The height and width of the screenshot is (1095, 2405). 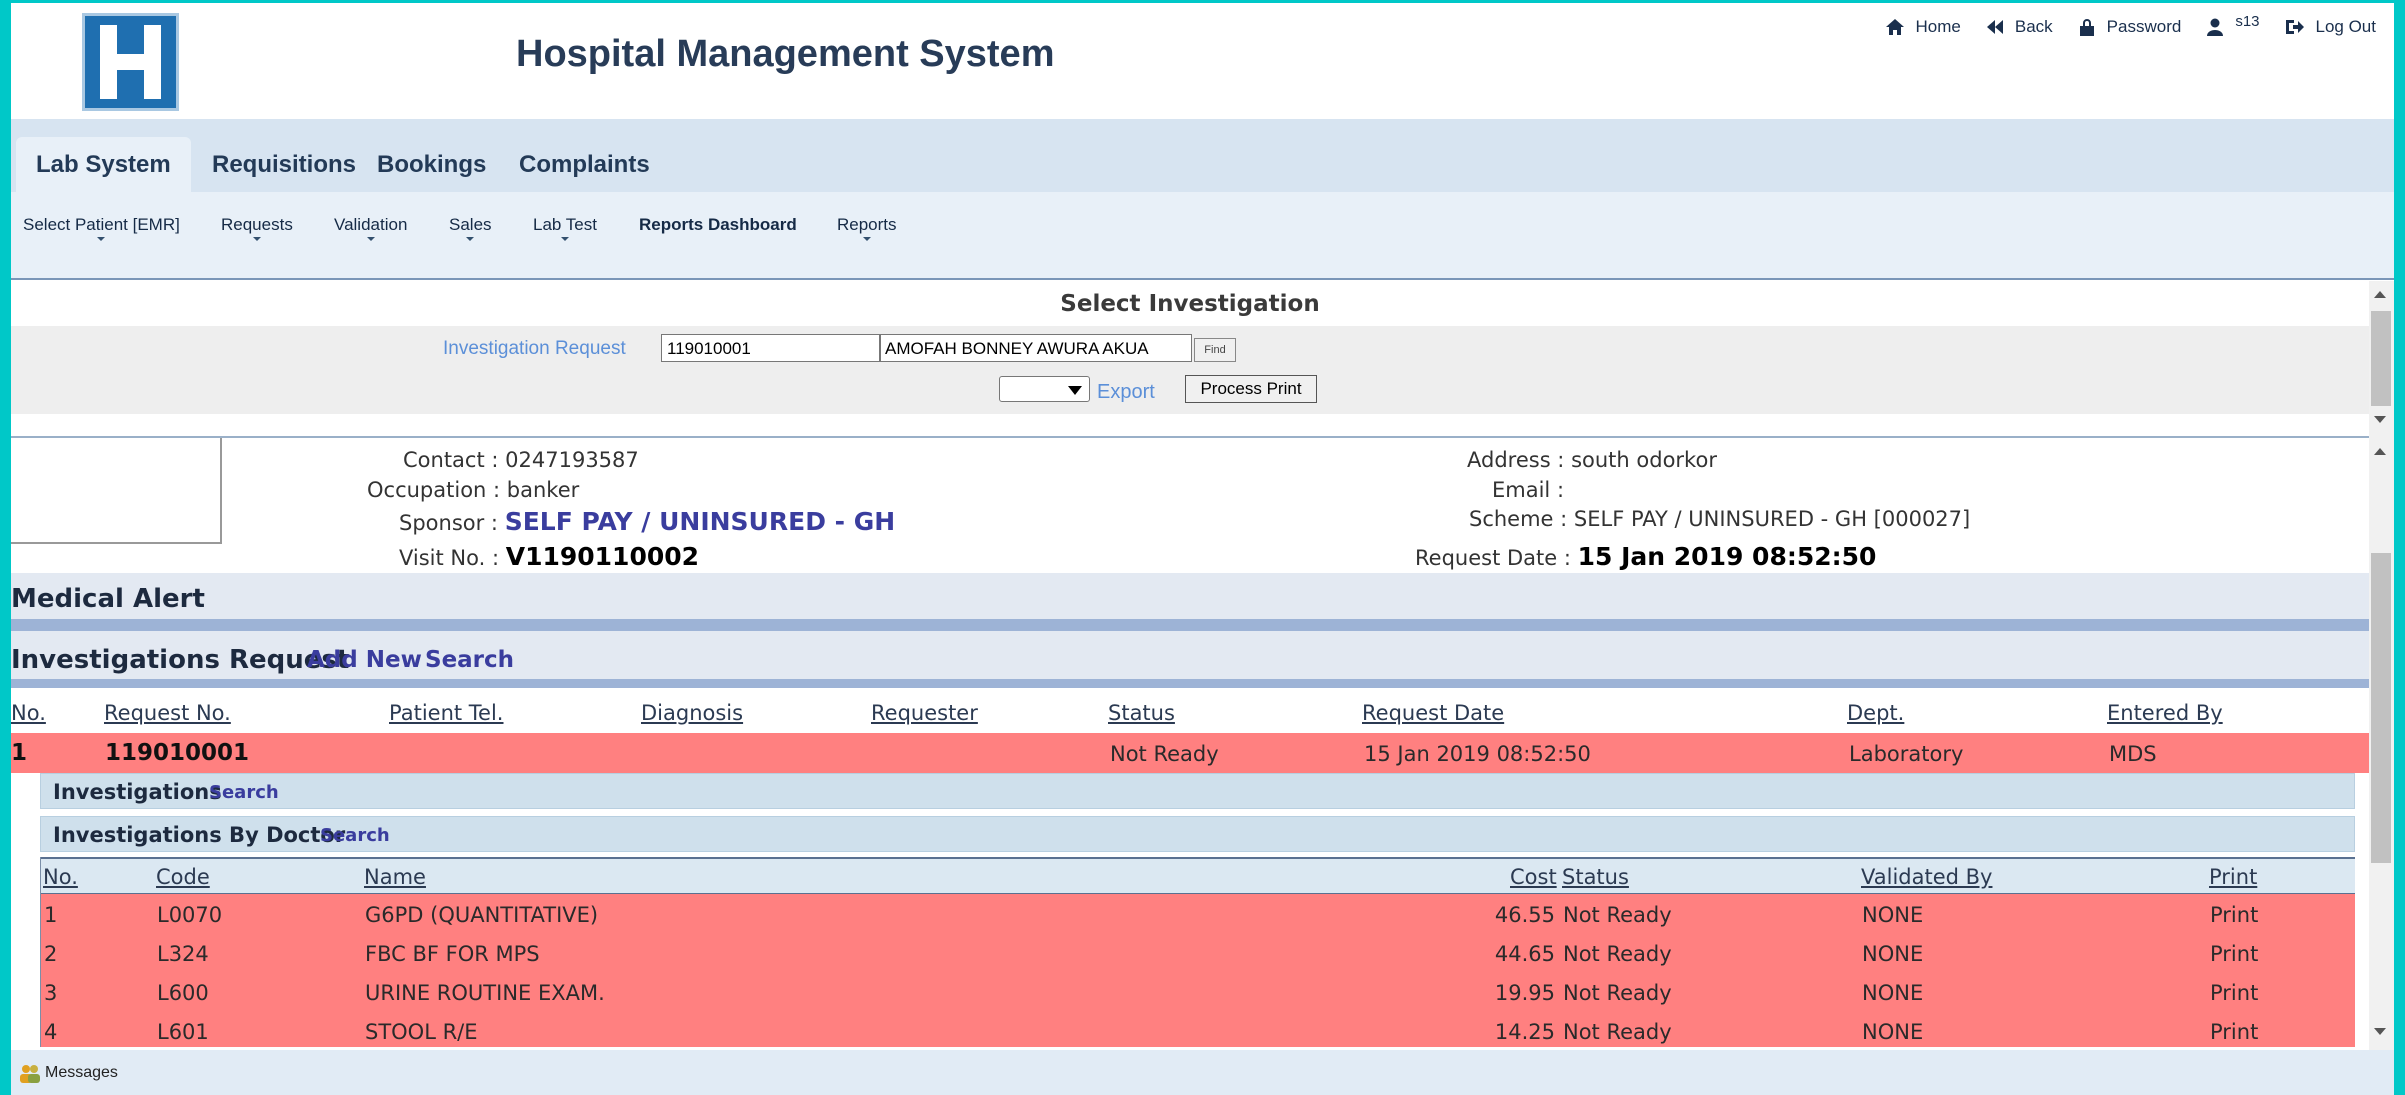 What do you see at coordinates (2233, 24) in the screenshot?
I see `user-menu: s13` at bounding box center [2233, 24].